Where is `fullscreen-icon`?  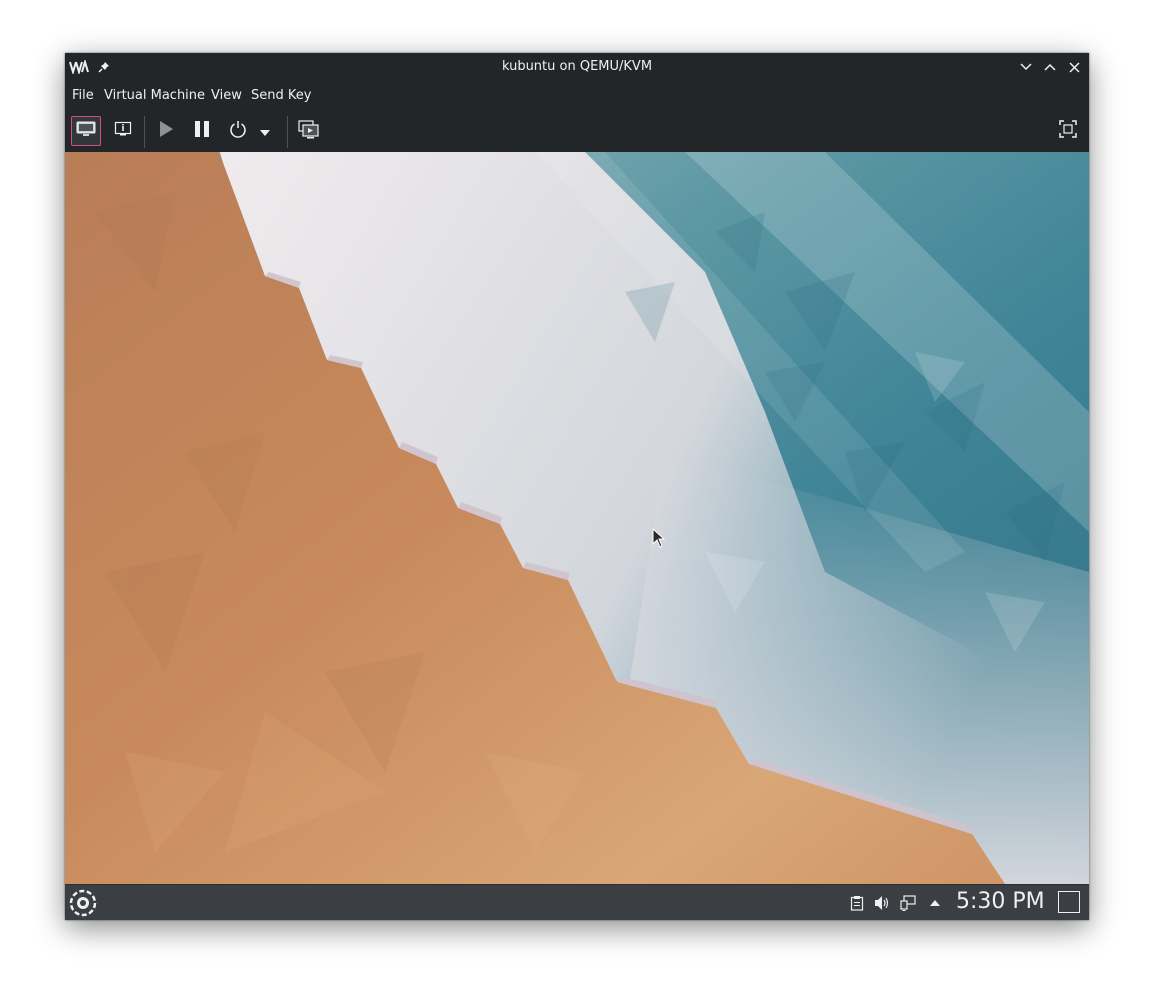 fullscreen-icon is located at coordinates (1068, 131).